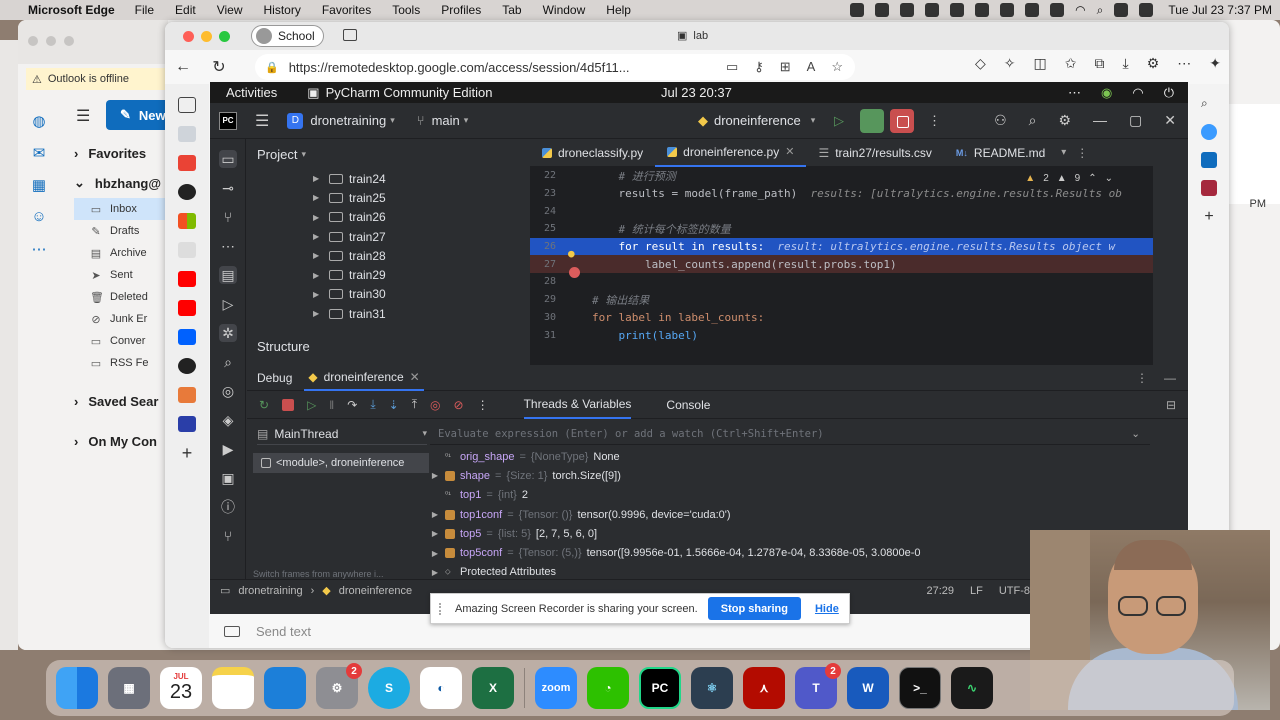 The height and width of the screenshot is (720, 1280). Describe the element at coordinates (1014, 591) in the screenshot. I see `file-encoding: UTF-8` at that location.